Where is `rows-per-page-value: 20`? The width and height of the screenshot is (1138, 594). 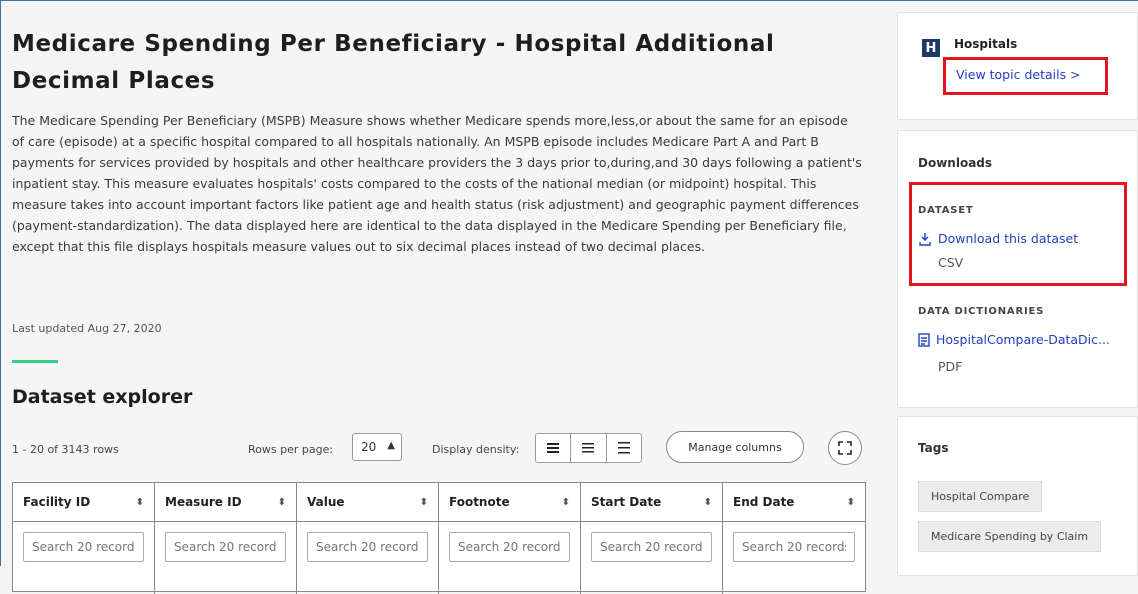 rows-per-page-value: 20 is located at coordinates (369, 447).